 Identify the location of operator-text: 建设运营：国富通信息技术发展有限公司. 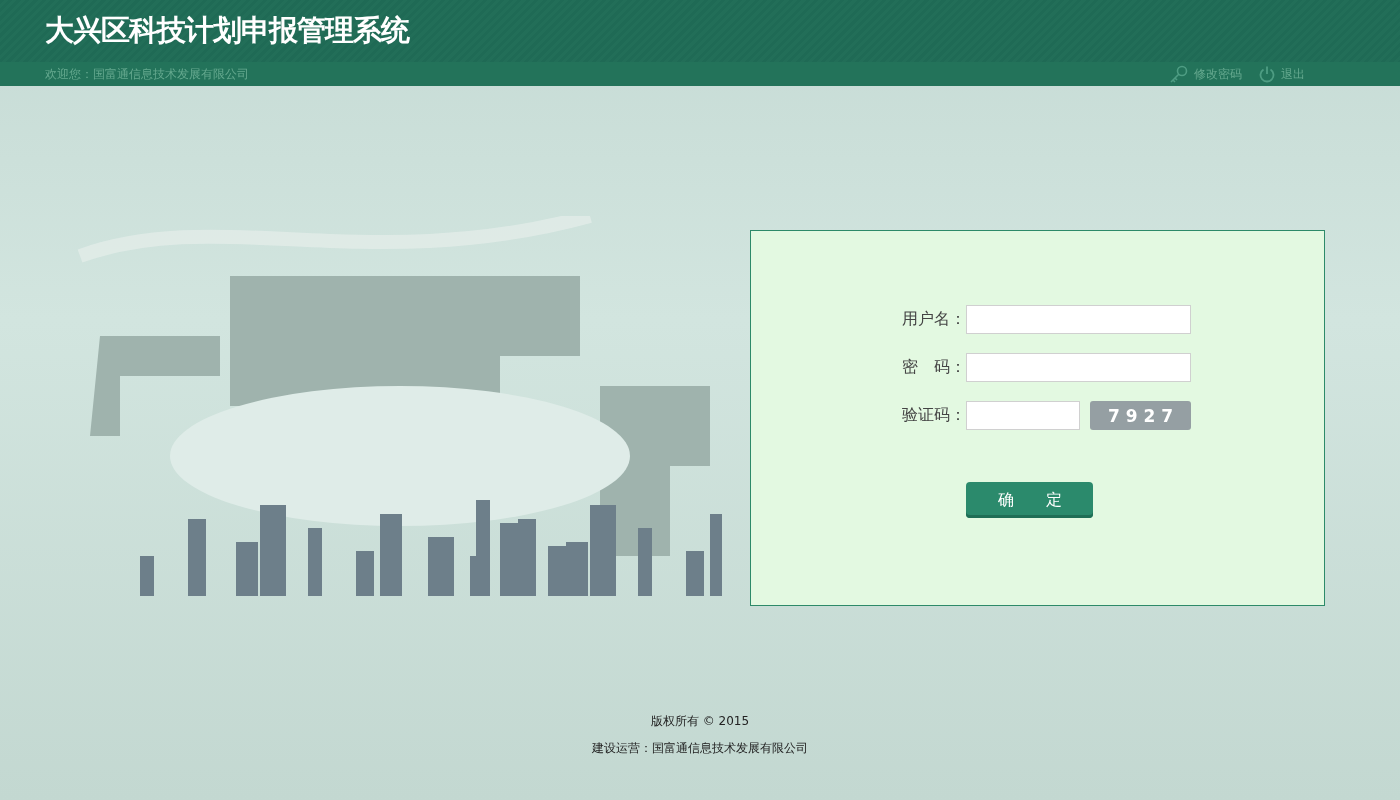
(700, 748).